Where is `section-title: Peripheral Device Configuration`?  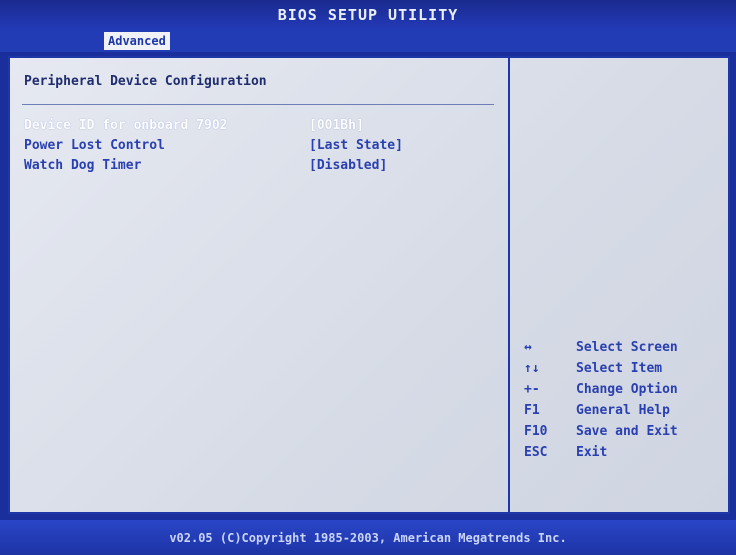
section-title: Peripheral Device Configuration is located at coordinates (145, 81).